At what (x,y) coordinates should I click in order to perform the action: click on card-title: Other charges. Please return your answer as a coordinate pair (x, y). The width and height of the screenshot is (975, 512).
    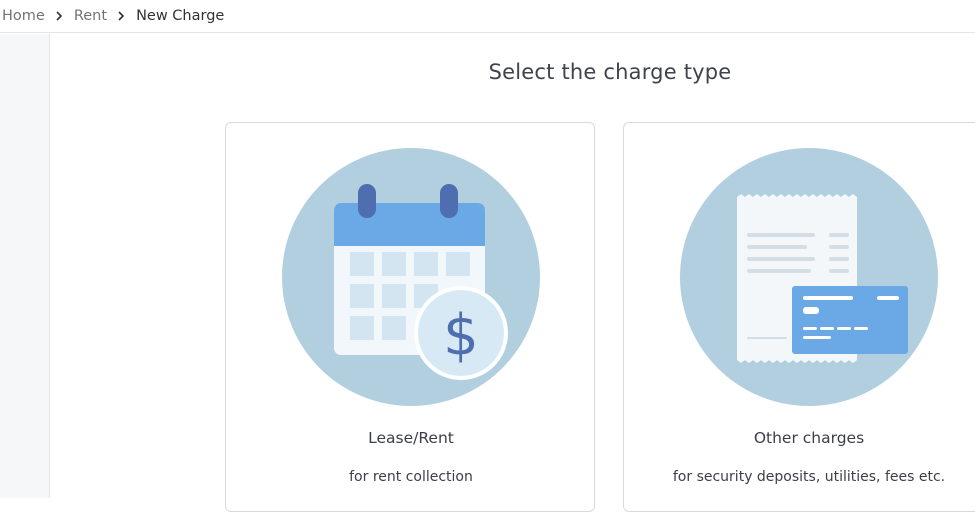
    Looking at the image, I should click on (809, 438).